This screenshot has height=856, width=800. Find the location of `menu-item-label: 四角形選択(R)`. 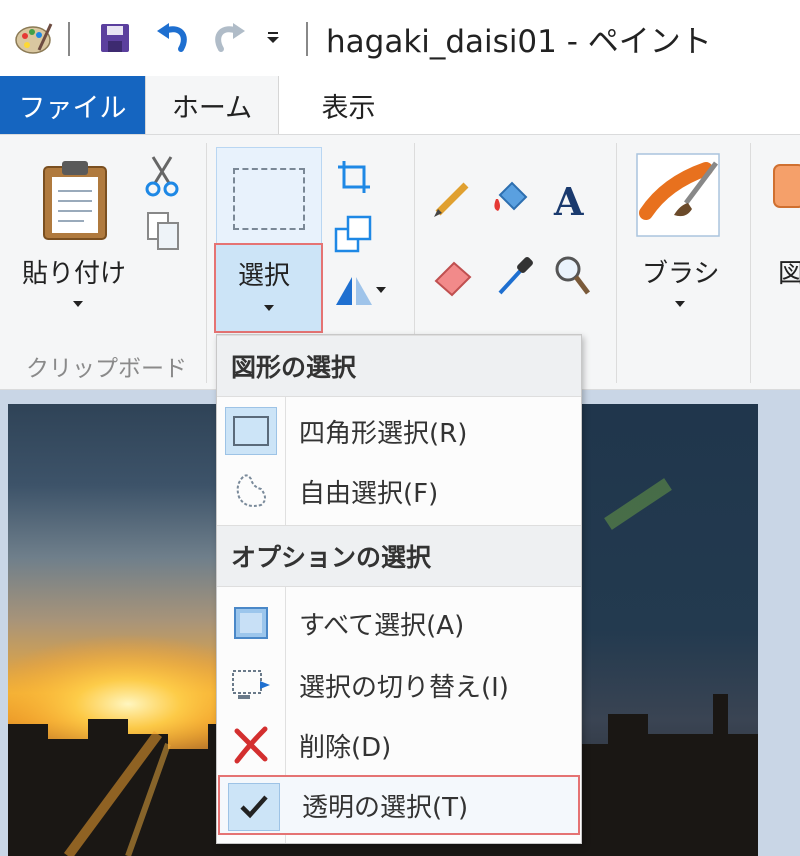

menu-item-label: 四角形選択(R) is located at coordinates (383, 433).